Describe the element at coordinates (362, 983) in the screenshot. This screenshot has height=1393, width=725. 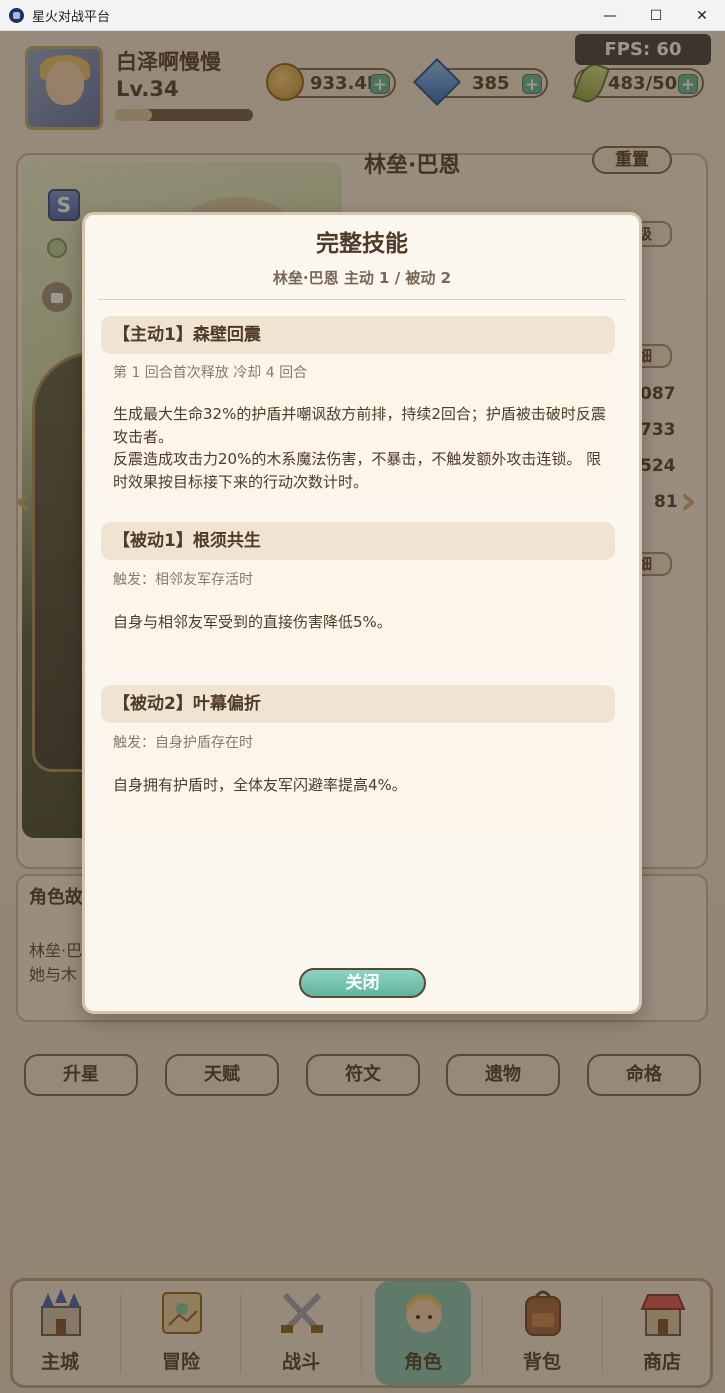
I see `modal-close-button: 关闭` at that location.